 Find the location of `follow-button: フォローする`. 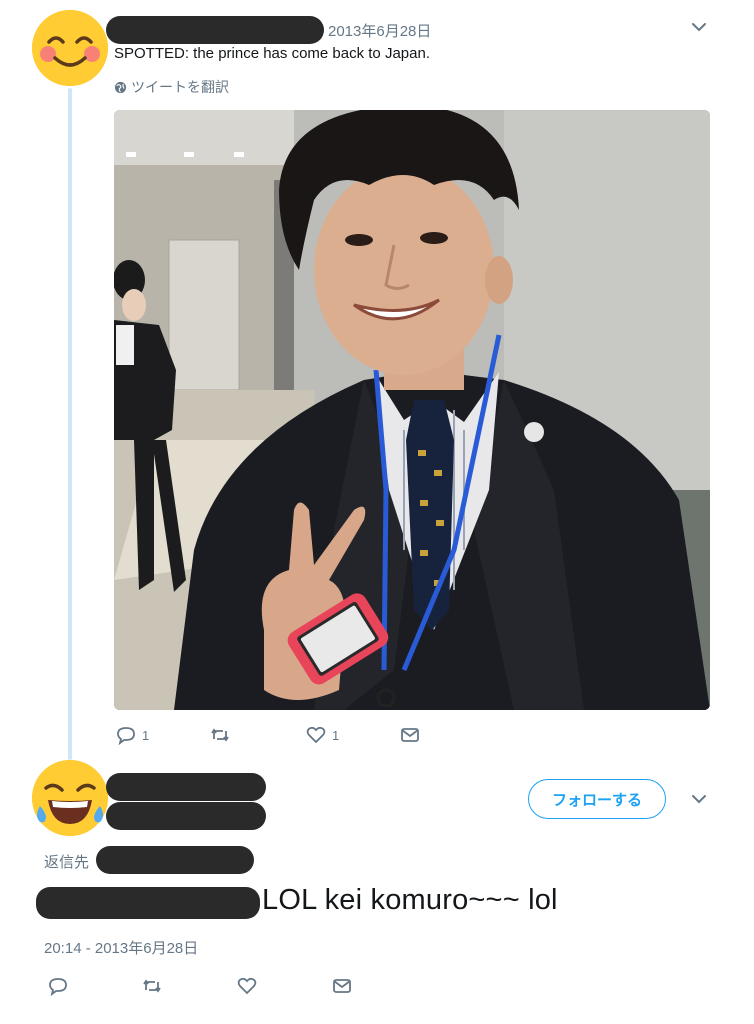

follow-button: フォローする is located at coordinates (597, 799).